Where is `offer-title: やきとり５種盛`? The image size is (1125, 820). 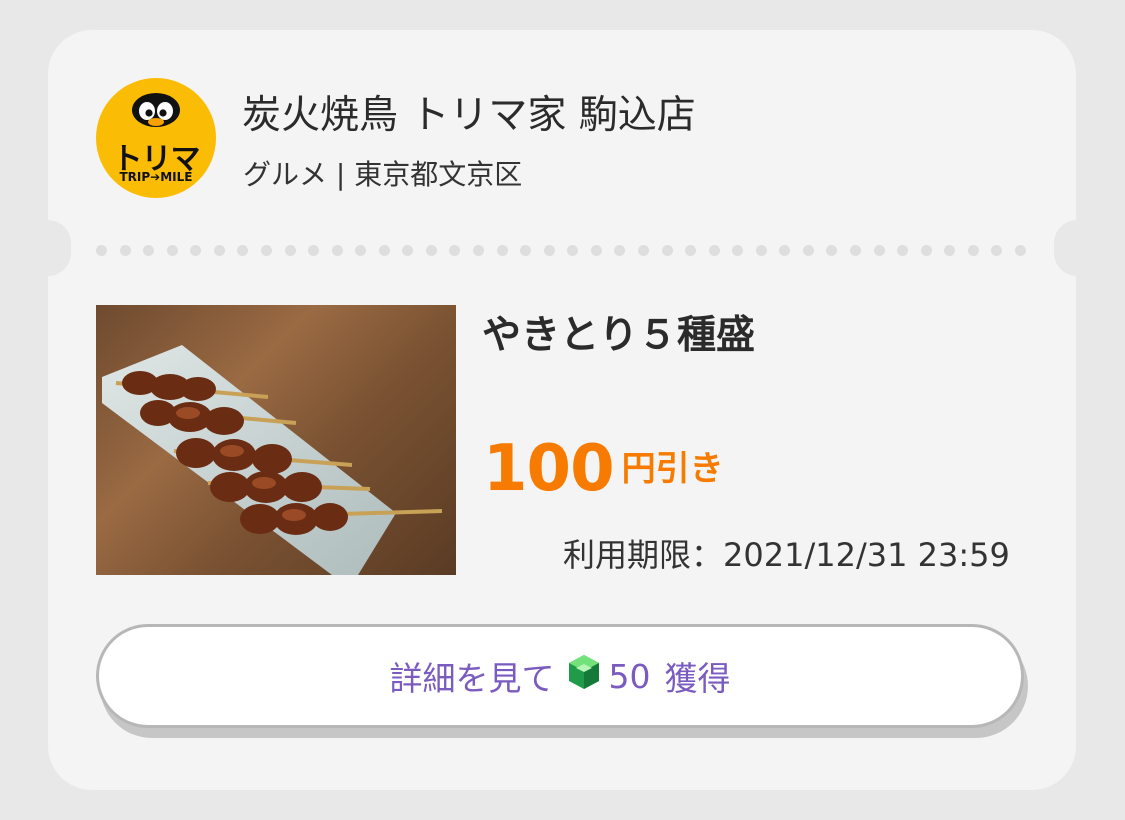 offer-title: やきとり５種盛 is located at coordinates (619, 335).